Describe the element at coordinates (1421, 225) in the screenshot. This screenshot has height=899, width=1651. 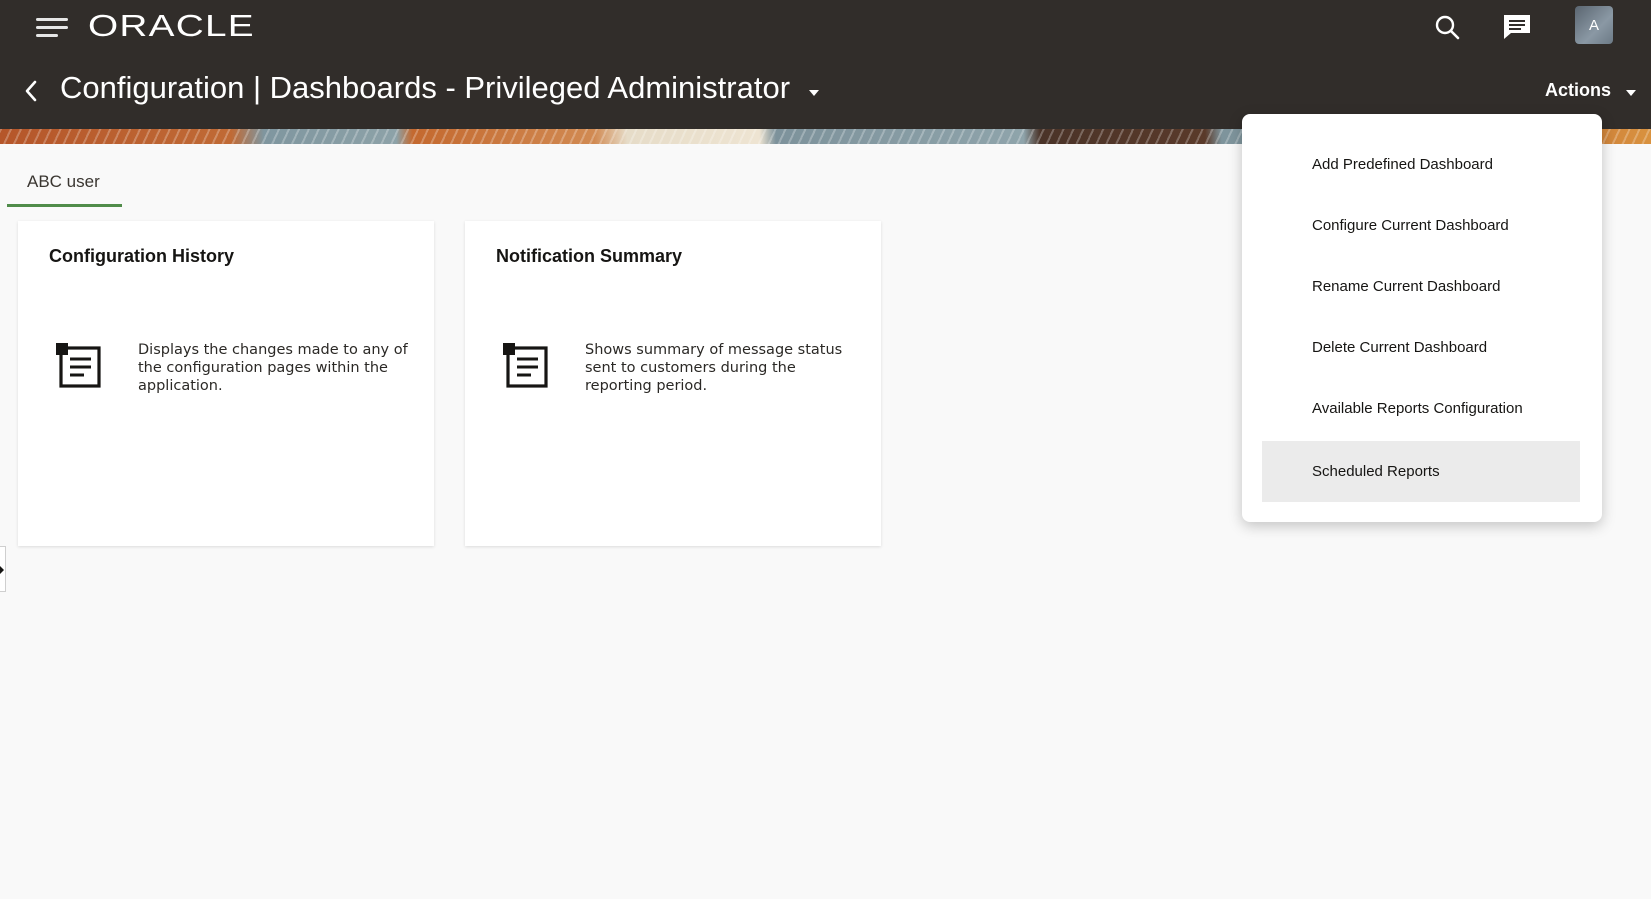
I see `menu-item-configure-current-dashboard: Configure Current Dashboard` at that location.